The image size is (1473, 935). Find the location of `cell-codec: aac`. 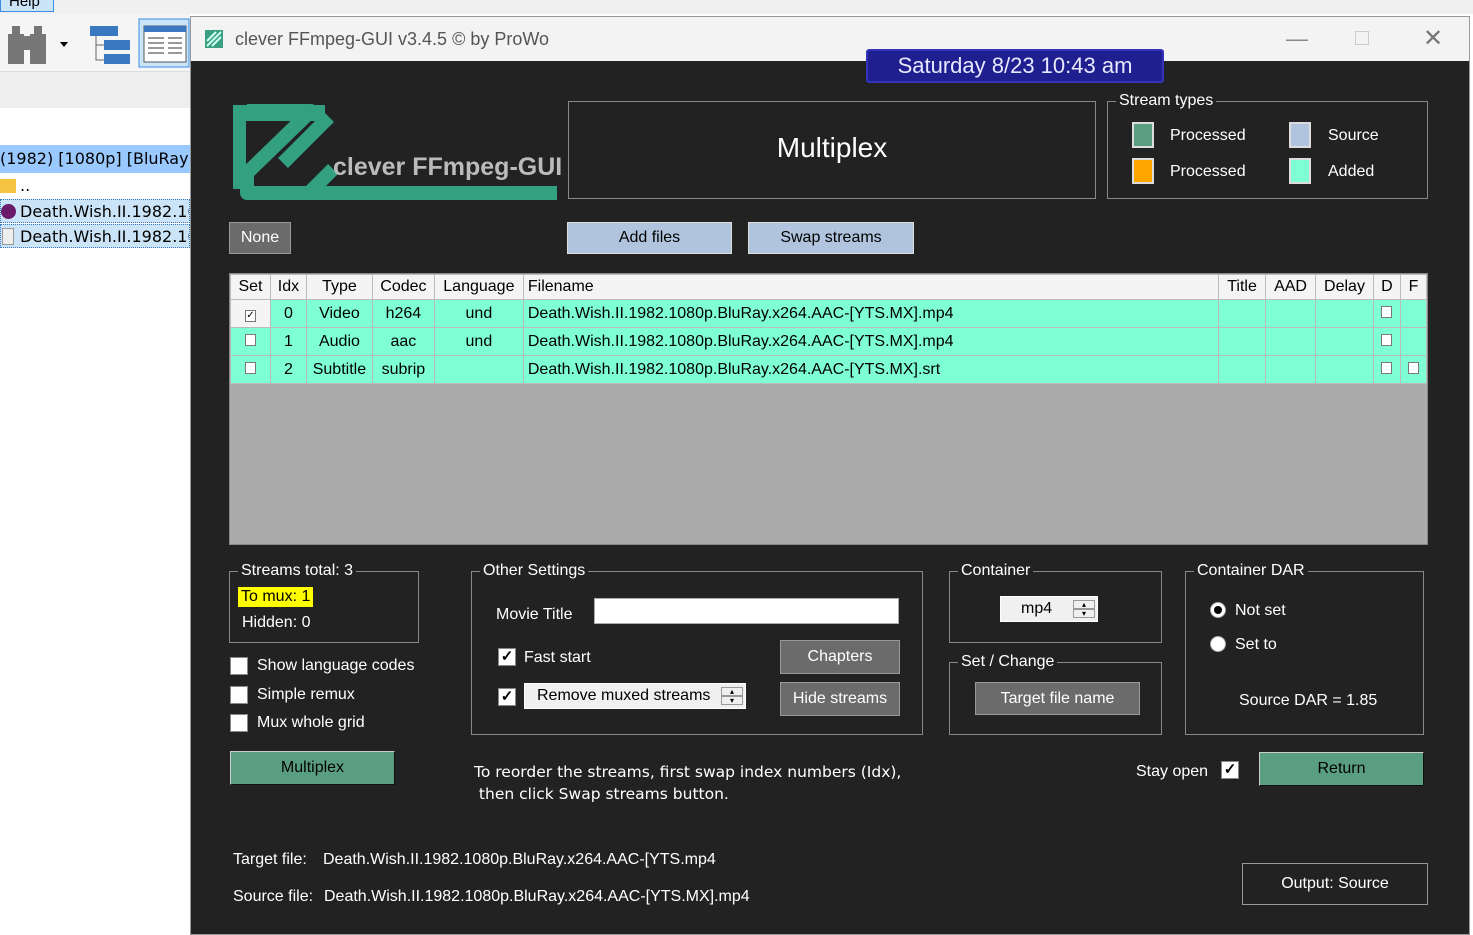

cell-codec: aac is located at coordinates (403, 341).